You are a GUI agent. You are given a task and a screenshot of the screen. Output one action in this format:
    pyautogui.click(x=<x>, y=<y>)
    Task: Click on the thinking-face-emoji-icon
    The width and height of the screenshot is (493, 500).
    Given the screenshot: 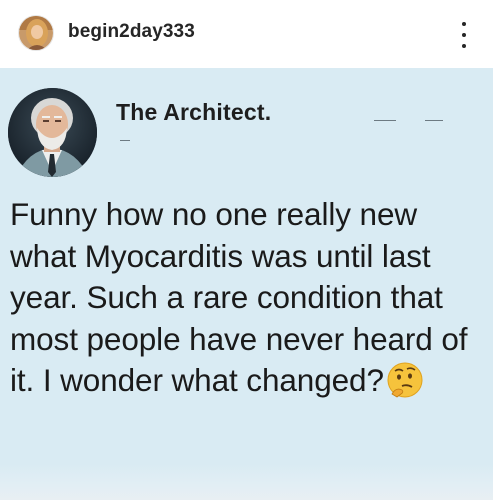 What is the action you would take?
    pyautogui.click(x=405, y=385)
    